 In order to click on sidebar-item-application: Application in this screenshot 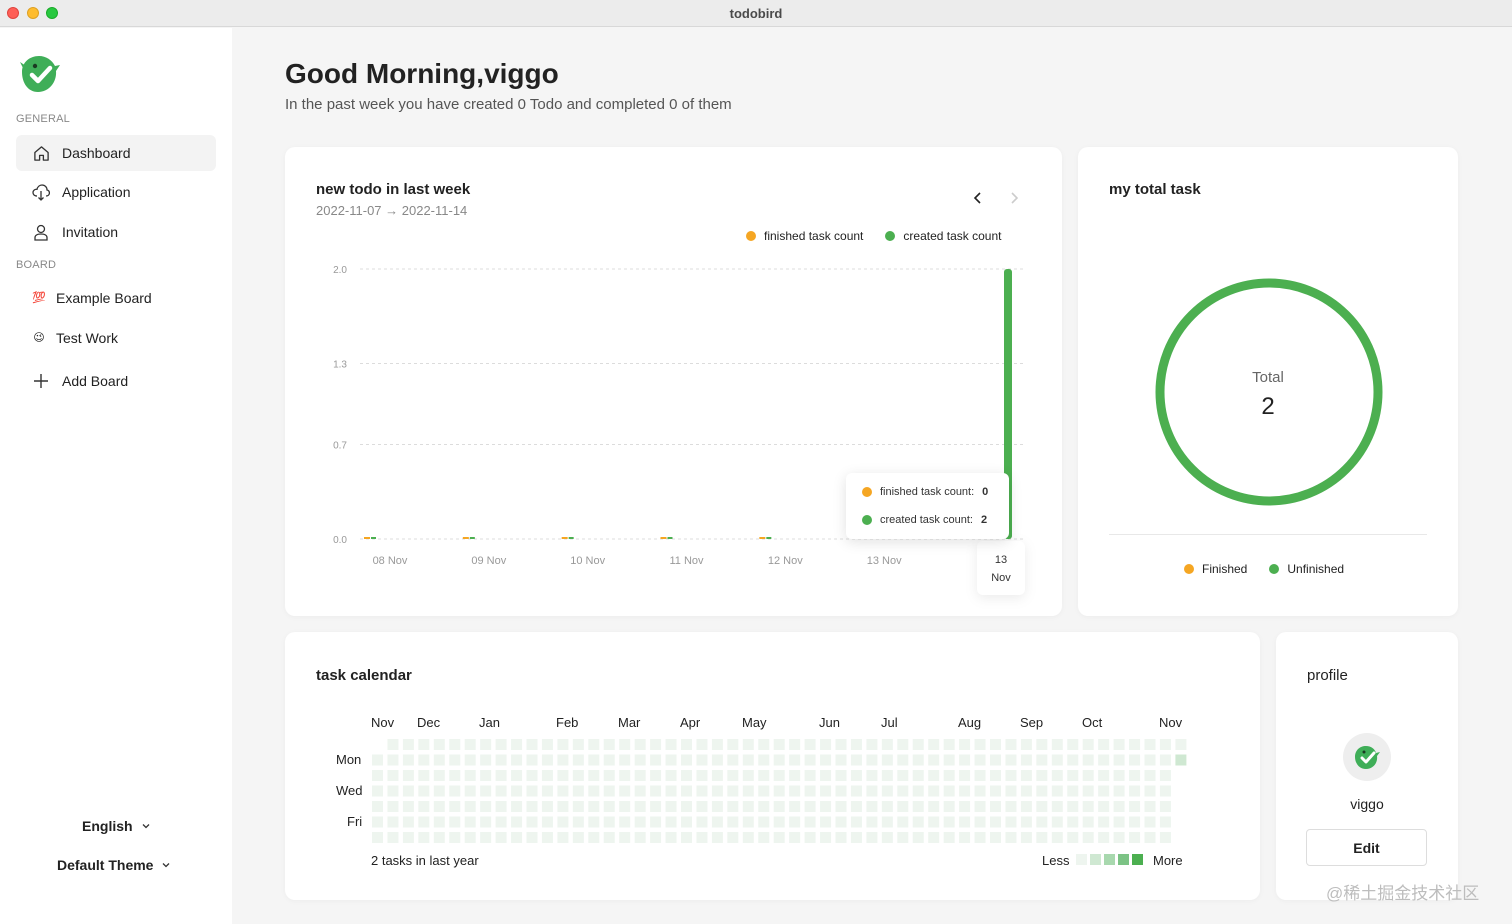, I will do `click(116, 192)`.